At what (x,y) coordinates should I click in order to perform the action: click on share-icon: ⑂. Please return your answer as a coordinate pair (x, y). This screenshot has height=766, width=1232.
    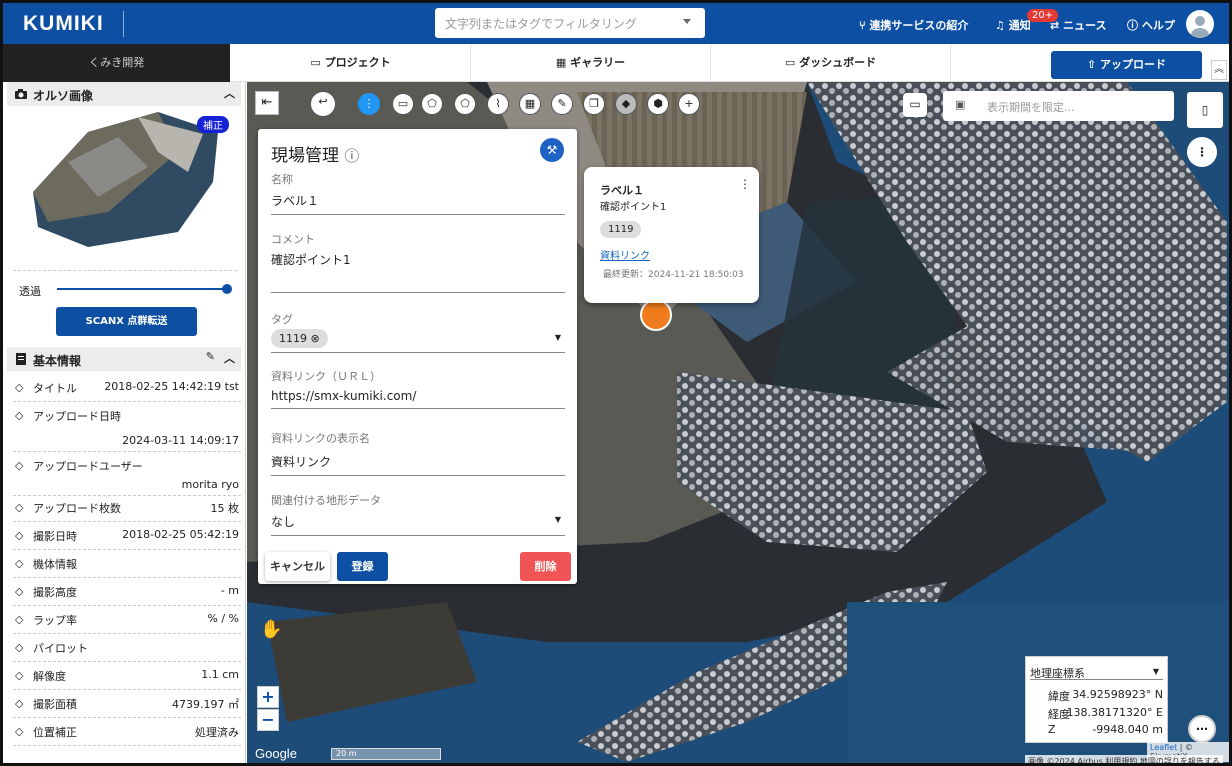
    Looking at the image, I should click on (864, 25).